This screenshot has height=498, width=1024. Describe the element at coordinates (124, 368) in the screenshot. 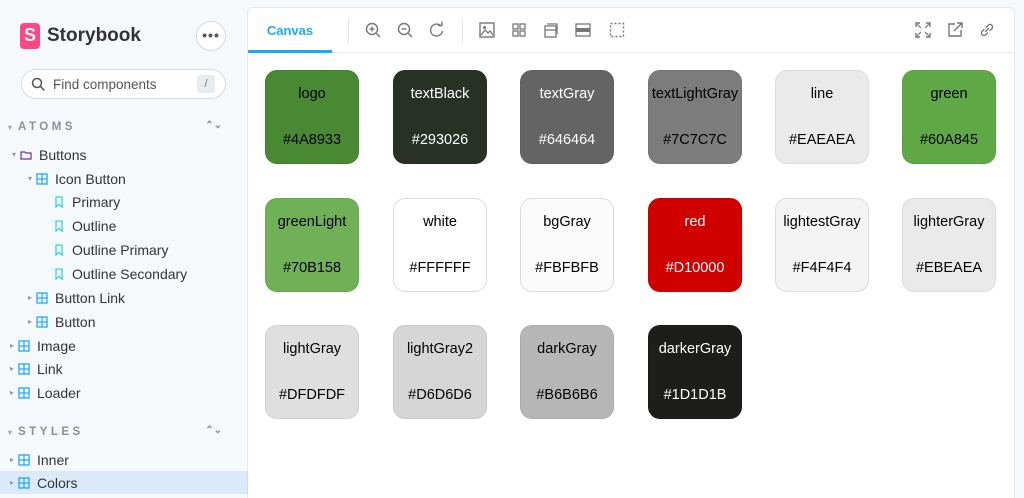

I see `tree-item-link: ▸ Link` at that location.